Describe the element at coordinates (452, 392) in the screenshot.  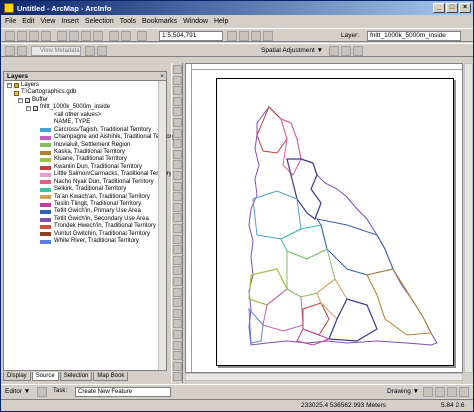
I see `rectangle-icon` at that location.